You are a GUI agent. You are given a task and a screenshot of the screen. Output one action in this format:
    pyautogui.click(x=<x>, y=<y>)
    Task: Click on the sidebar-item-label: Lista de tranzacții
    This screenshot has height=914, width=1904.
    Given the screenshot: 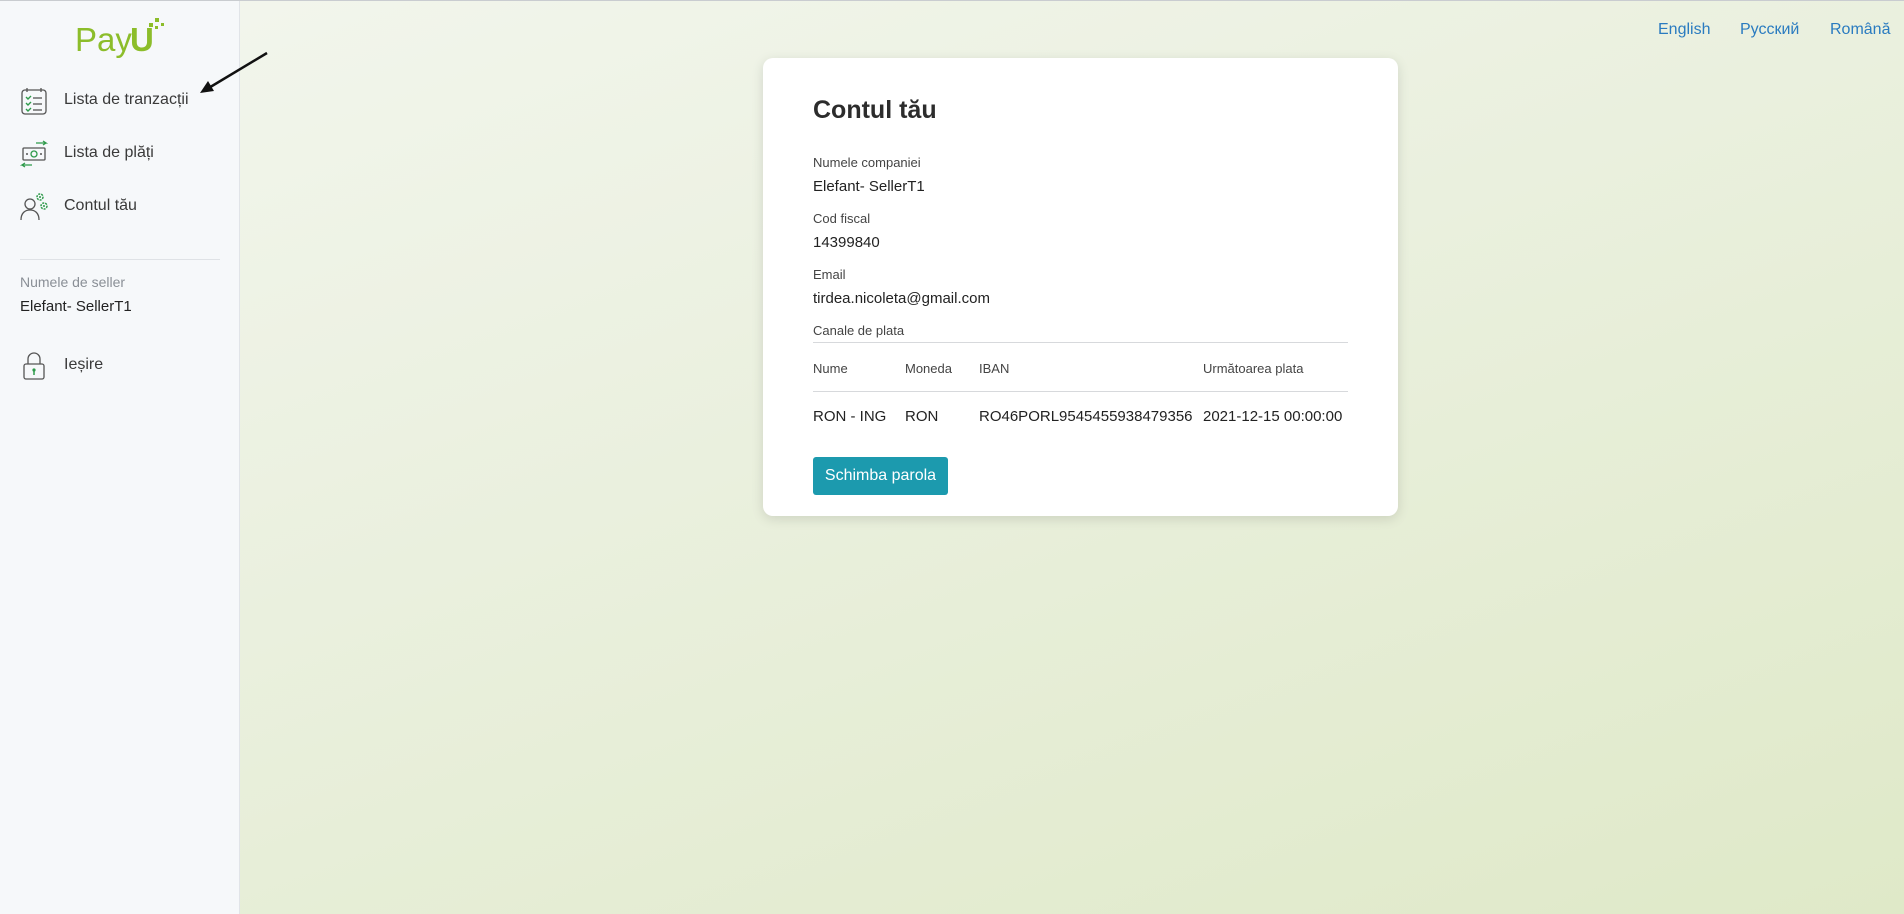 What is the action you would take?
    pyautogui.click(x=126, y=99)
    